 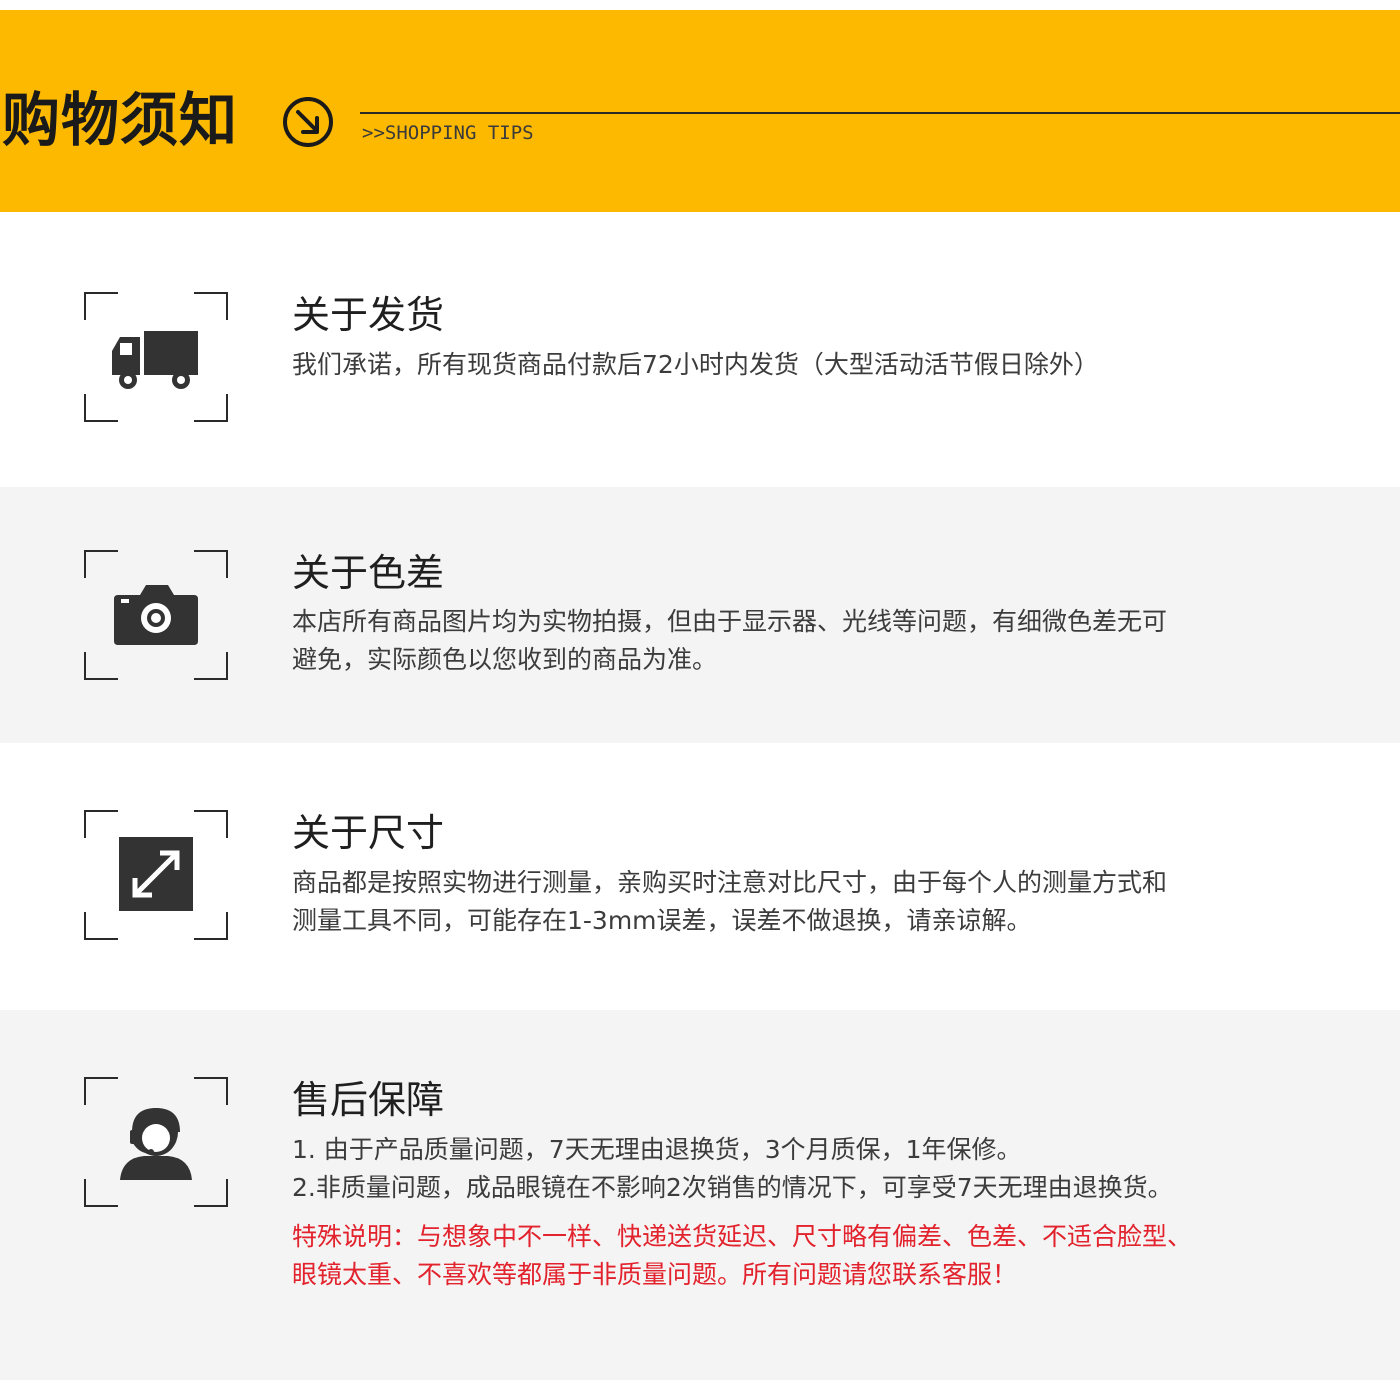 What do you see at coordinates (655, 1274) in the screenshot?
I see `special-line: 眼镜太重、不喜欢等都属于非质量问题。所有问题请您联系客服！` at bounding box center [655, 1274].